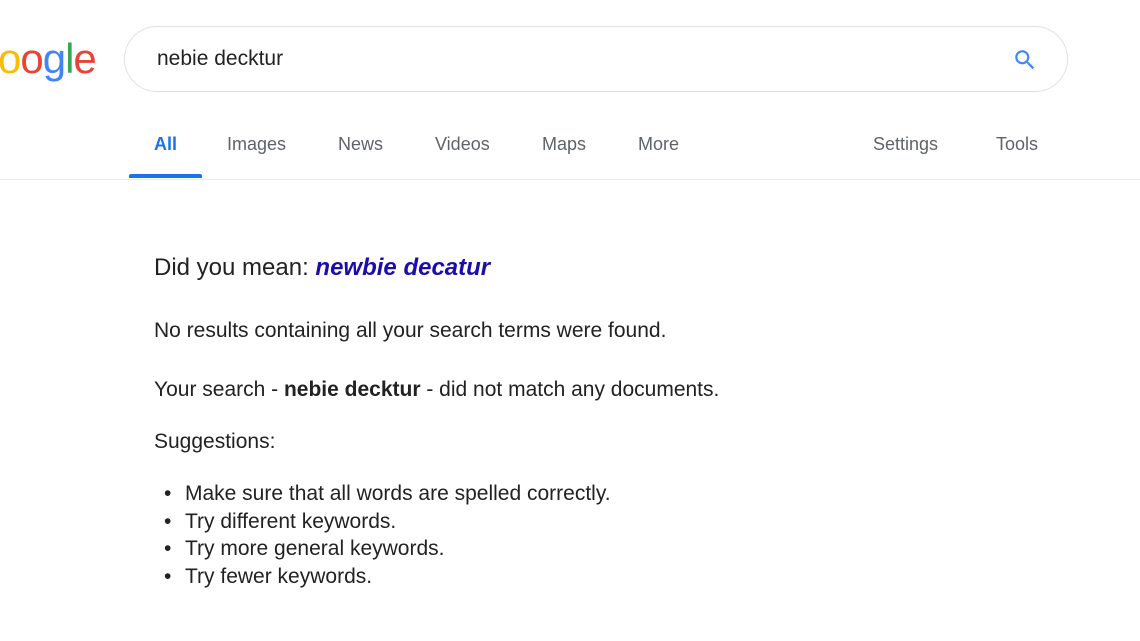 This screenshot has height=641, width=1140. I want to click on logo-letter: e, so click(84, 58).